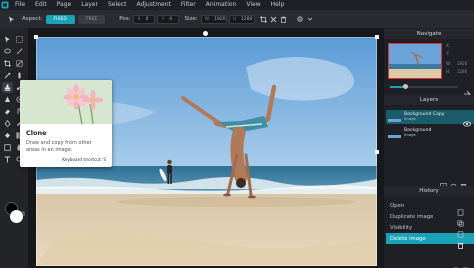  I want to click on history-item-label: Open, so click(397, 205).